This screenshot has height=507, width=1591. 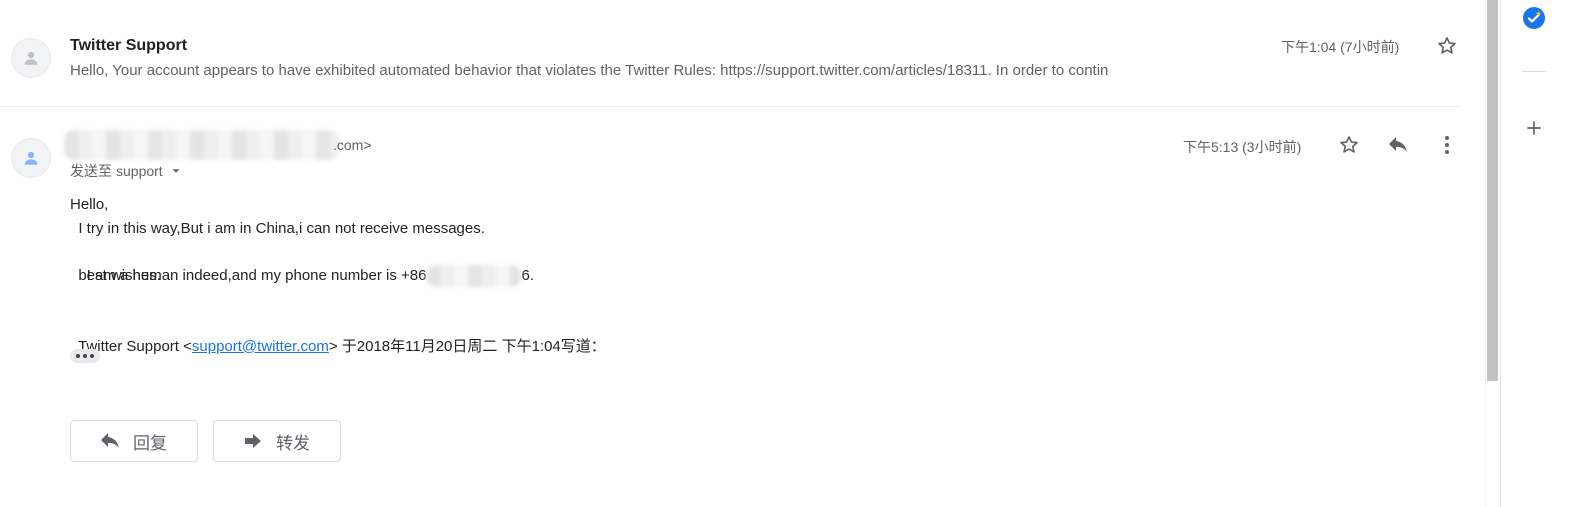 What do you see at coordinates (85, 356) in the screenshot?
I see `show-trimmed-content-button` at bounding box center [85, 356].